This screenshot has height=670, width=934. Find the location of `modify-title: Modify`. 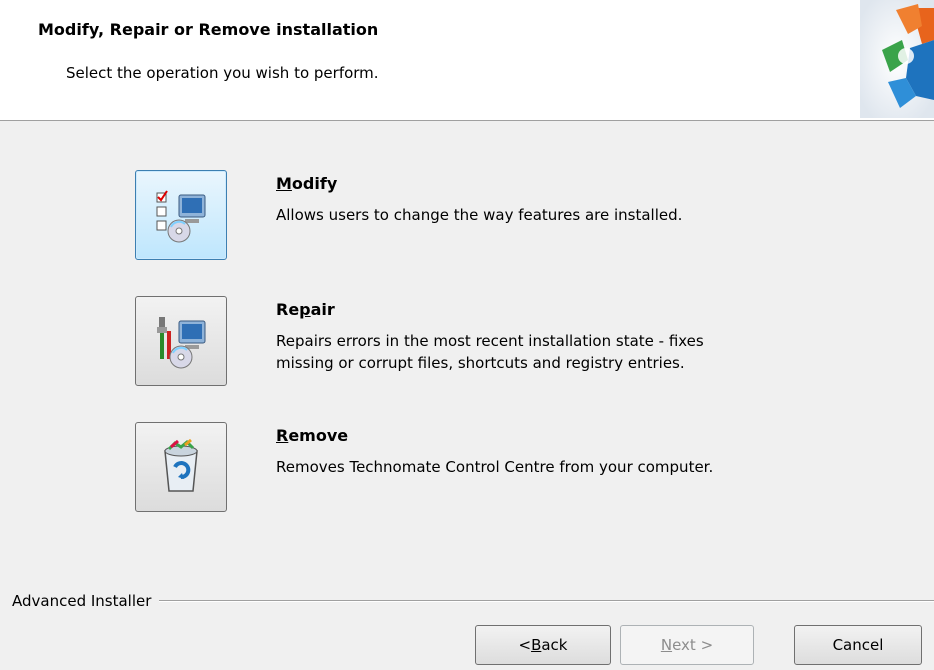

modify-title: Modify is located at coordinates (307, 183).